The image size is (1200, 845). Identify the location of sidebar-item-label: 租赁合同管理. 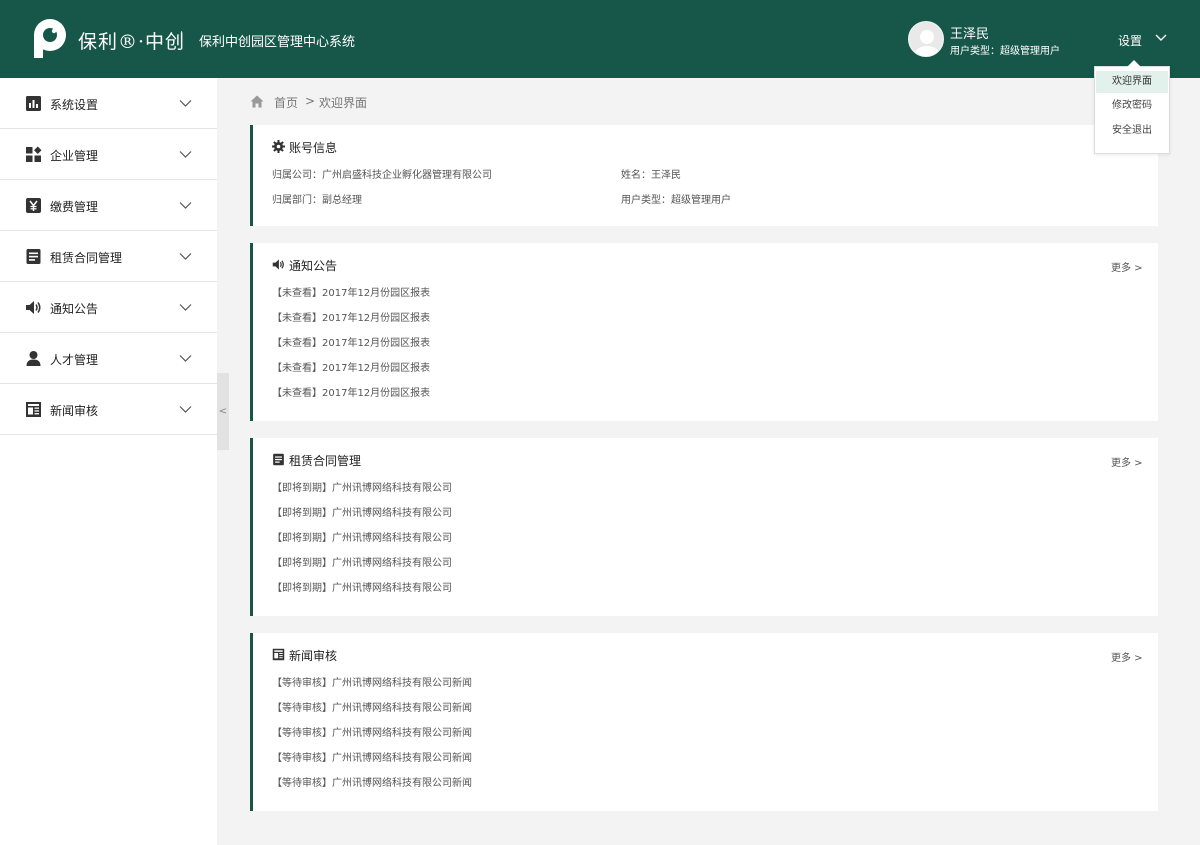
(86, 258).